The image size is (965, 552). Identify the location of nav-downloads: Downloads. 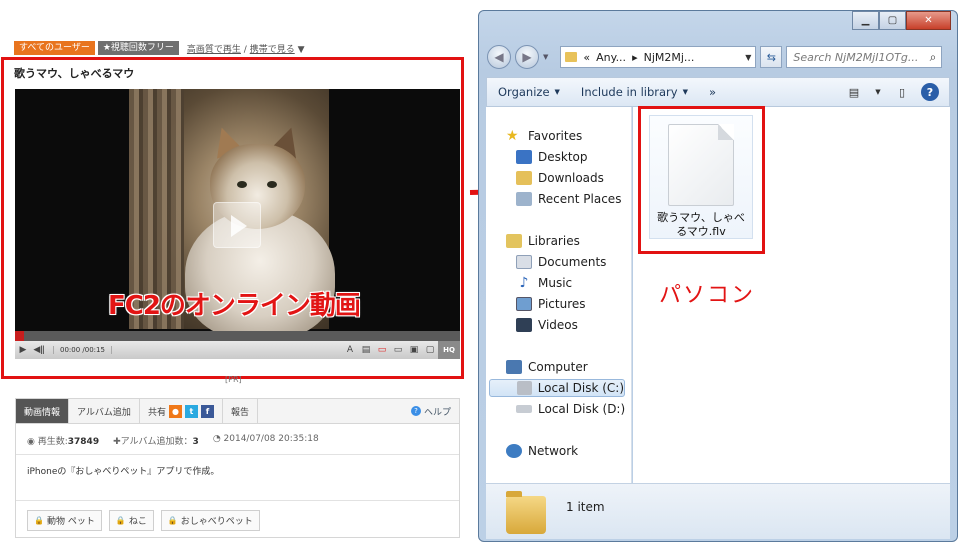
(560, 178).